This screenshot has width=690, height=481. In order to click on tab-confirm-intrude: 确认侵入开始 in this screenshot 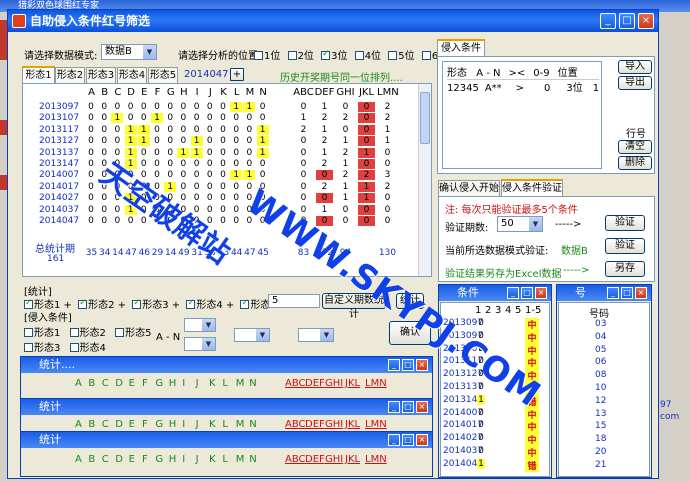, I will do `click(469, 188)`.